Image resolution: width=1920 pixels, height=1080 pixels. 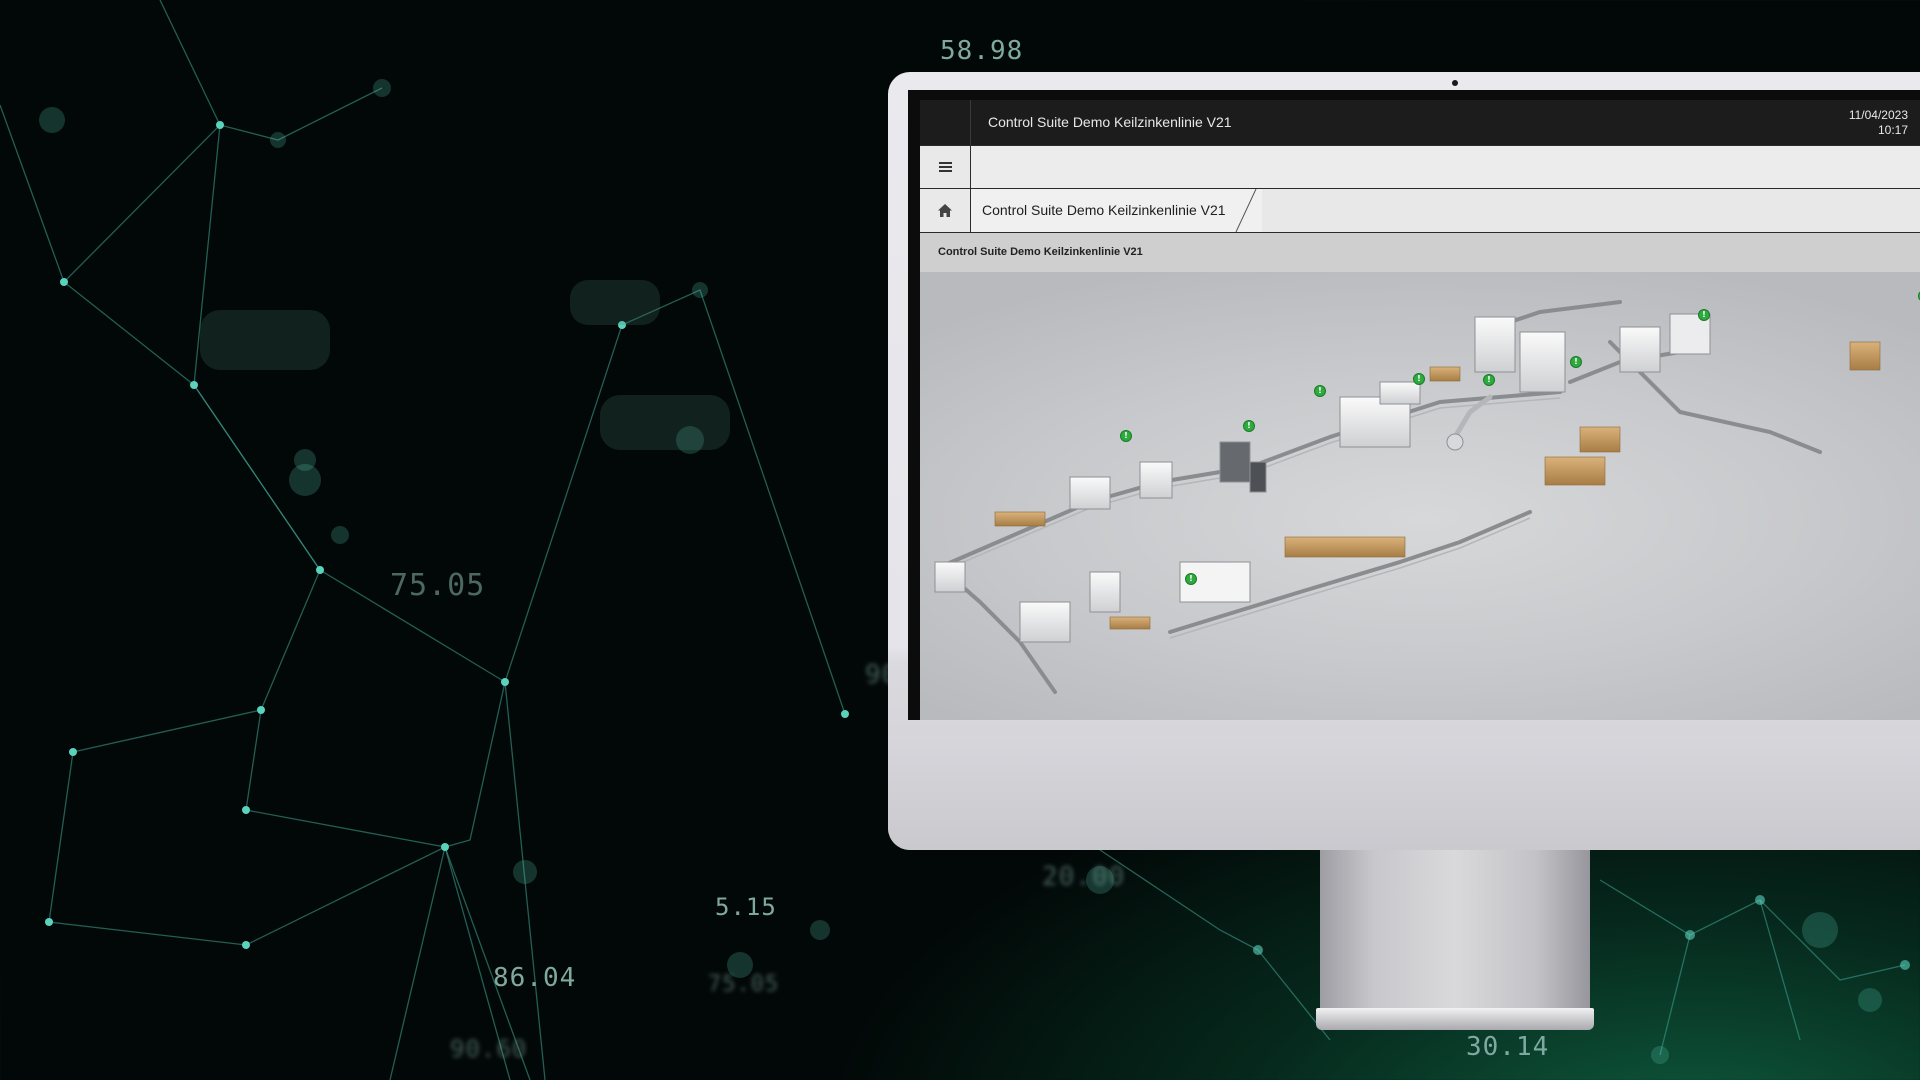 I want to click on background-number: 20.00, so click(x=1084, y=877).